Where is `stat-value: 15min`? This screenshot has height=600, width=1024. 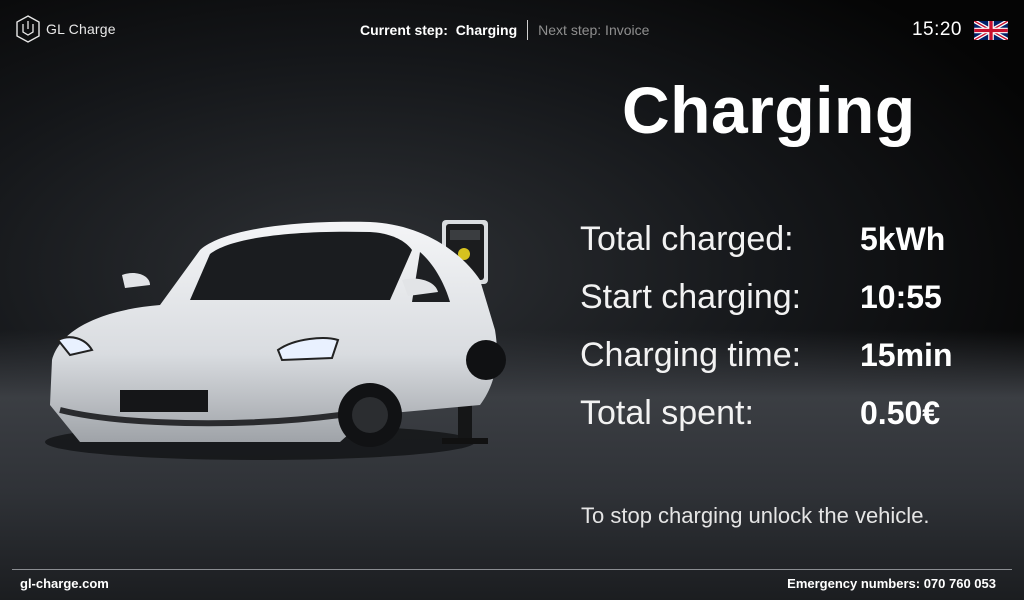
stat-value: 15min is located at coordinates (906, 354).